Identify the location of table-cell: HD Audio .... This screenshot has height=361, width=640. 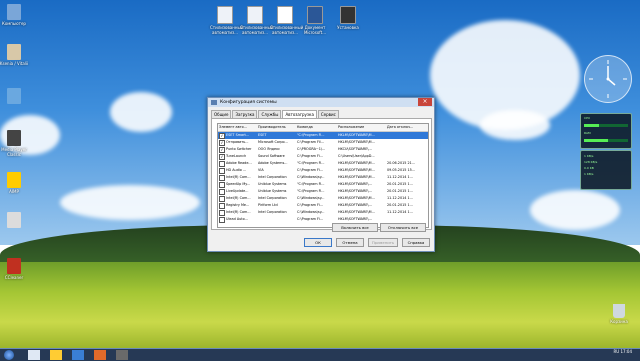
(237, 170).